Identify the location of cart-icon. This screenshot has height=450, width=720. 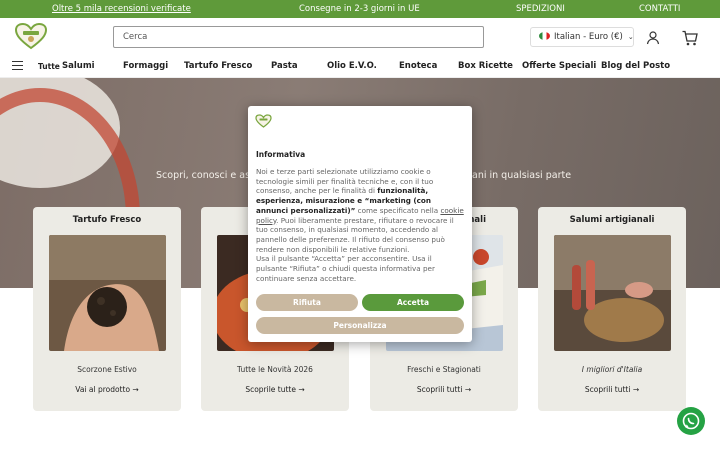
(690, 38).